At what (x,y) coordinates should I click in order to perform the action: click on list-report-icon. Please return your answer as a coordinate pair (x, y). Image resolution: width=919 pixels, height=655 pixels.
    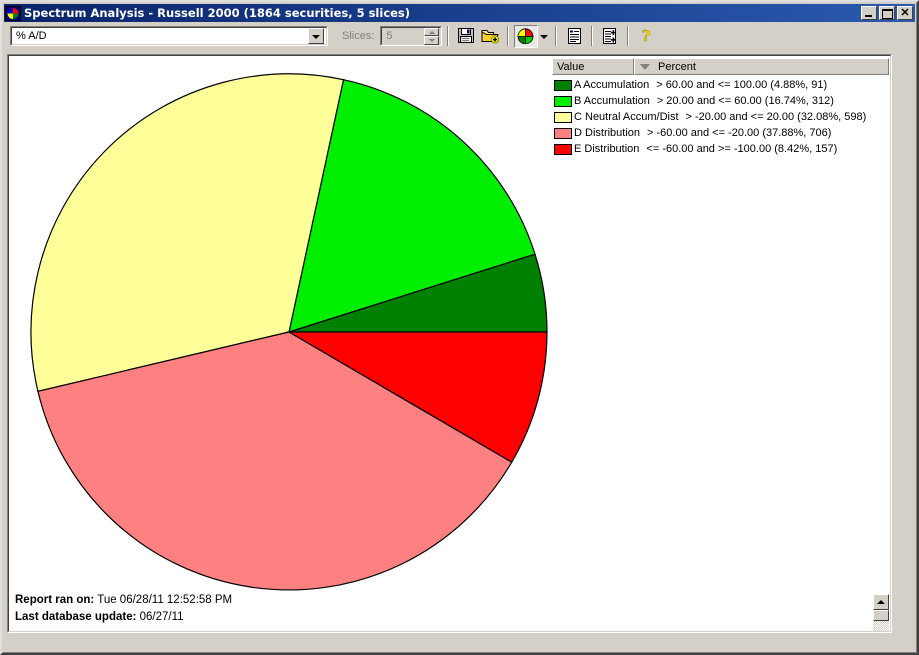
    Looking at the image, I should click on (574, 36).